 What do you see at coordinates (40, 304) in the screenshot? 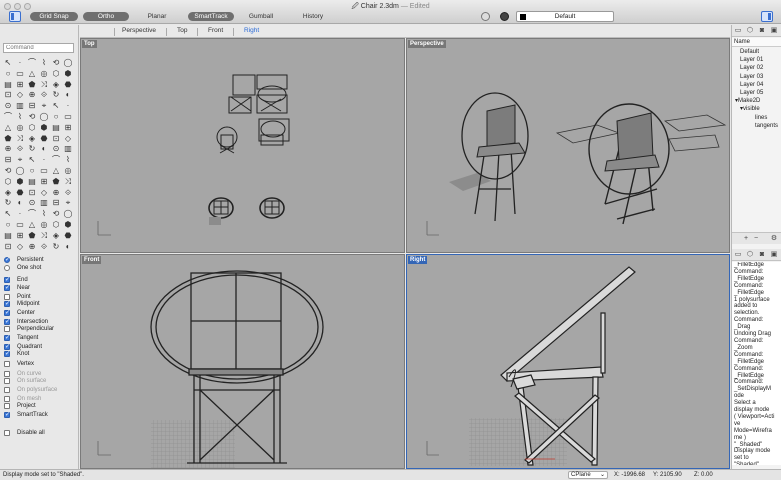
I see `osnap-midpoint: Midpoint` at bounding box center [40, 304].